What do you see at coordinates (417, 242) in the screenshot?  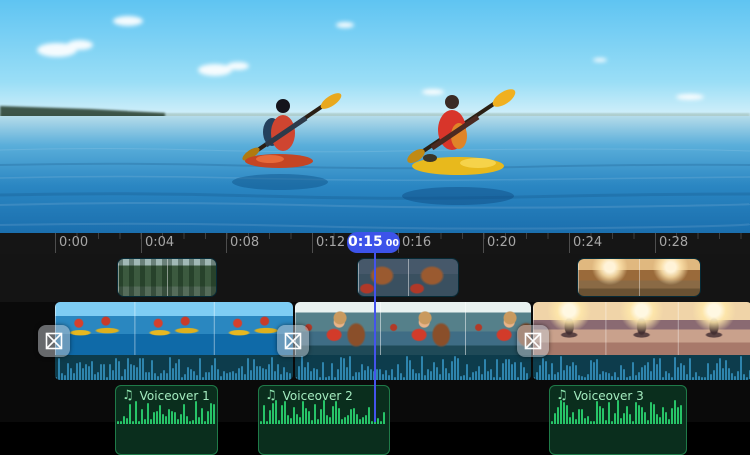 I see `ruler-label: 0:16` at bounding box center [417, 242].